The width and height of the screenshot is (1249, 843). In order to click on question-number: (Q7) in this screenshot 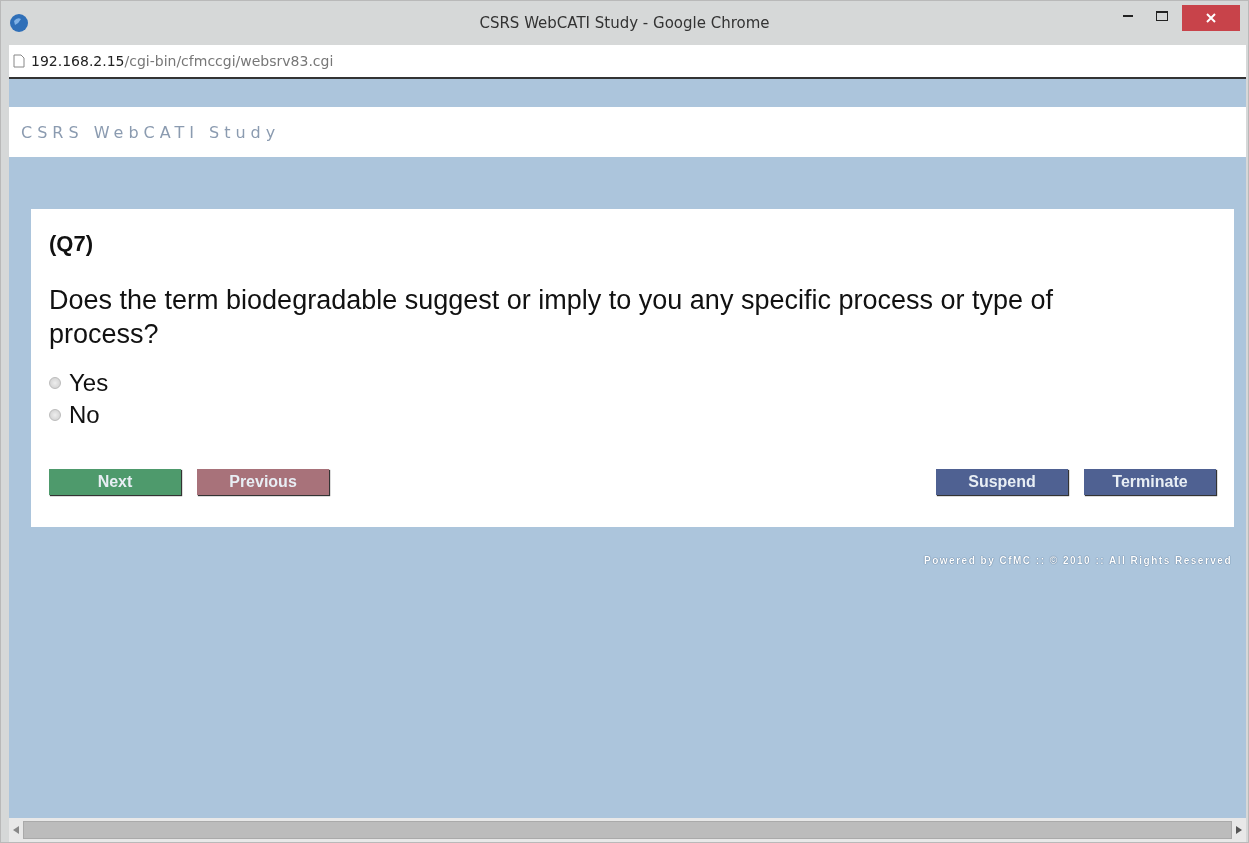, I will do `click(71, 244)`.